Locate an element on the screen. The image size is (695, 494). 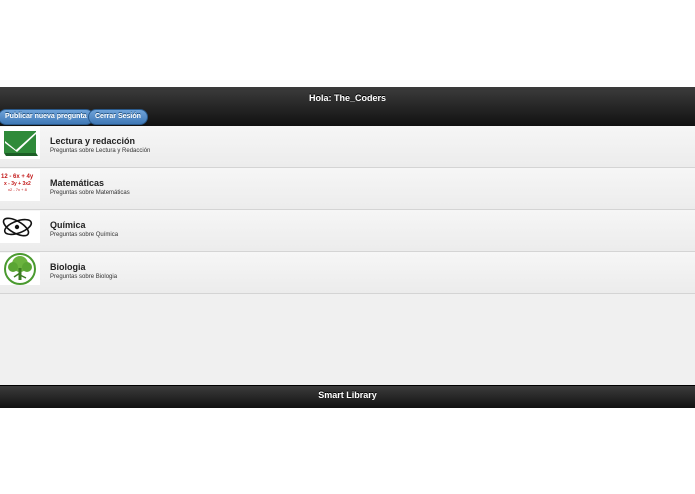
category-title: Matemáticas is located at coordinates (77, 183).